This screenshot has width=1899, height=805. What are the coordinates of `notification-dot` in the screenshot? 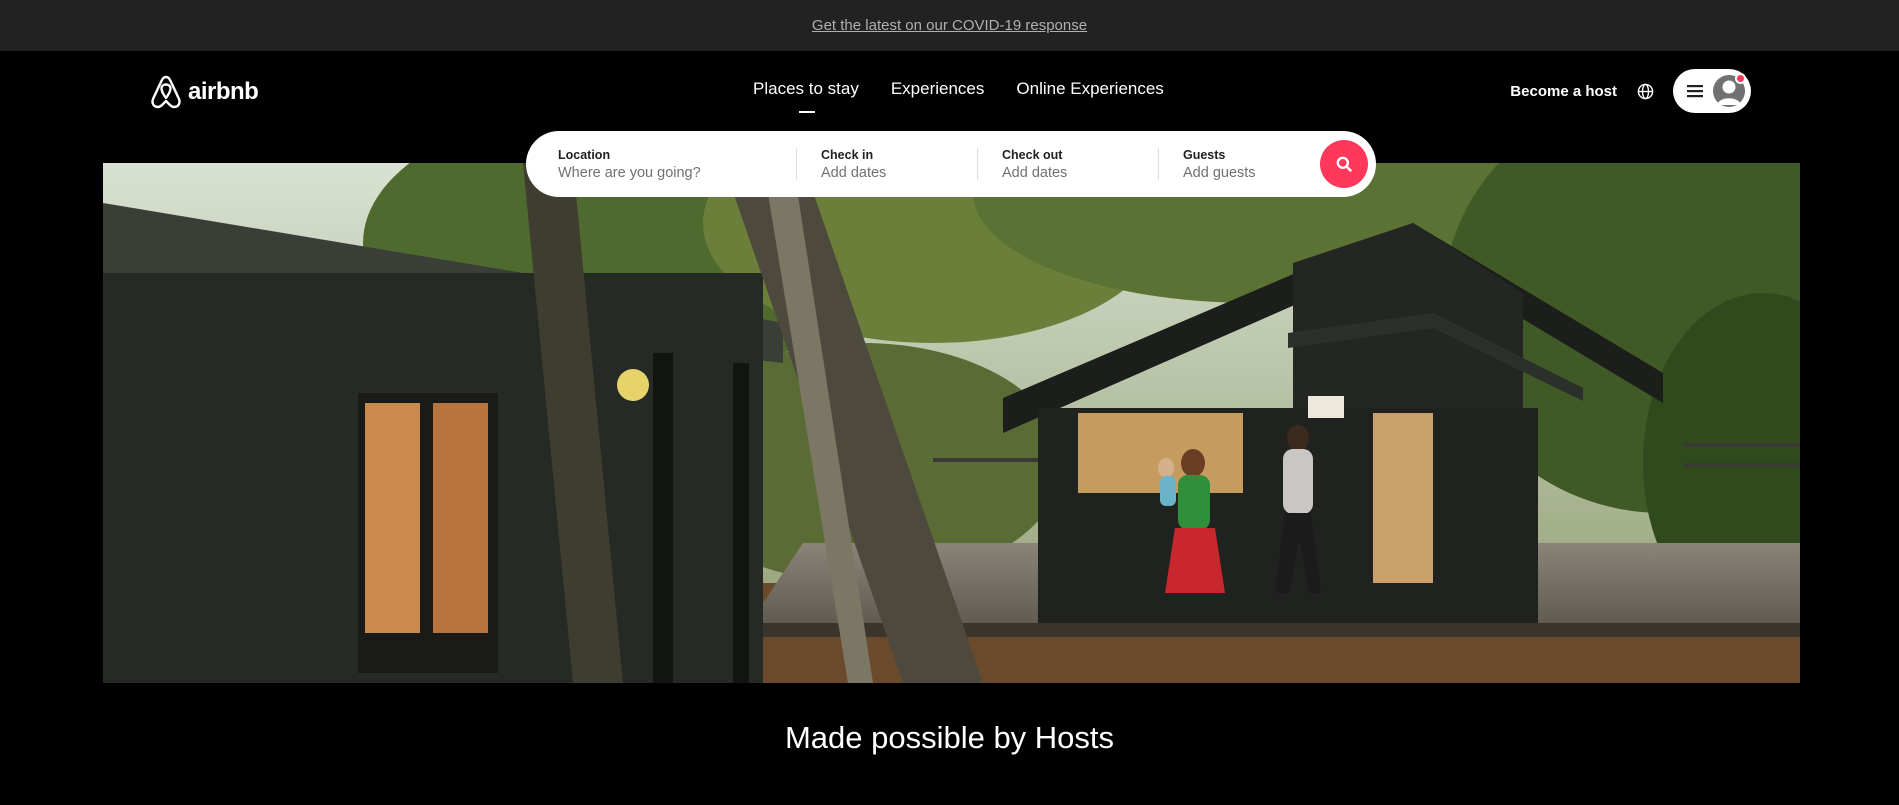 It's located at (1740, 78).